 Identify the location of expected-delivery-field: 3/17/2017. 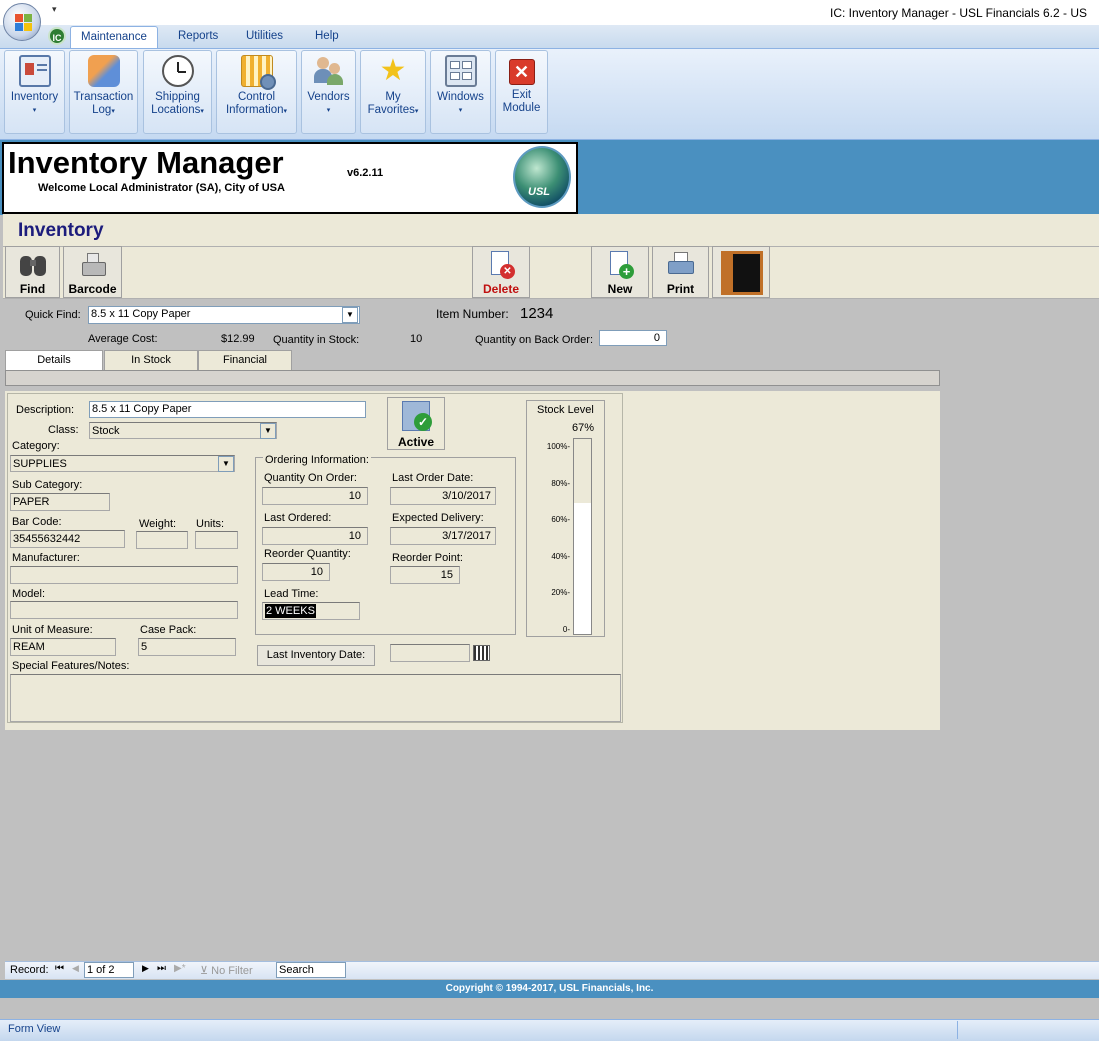
(443, 536).